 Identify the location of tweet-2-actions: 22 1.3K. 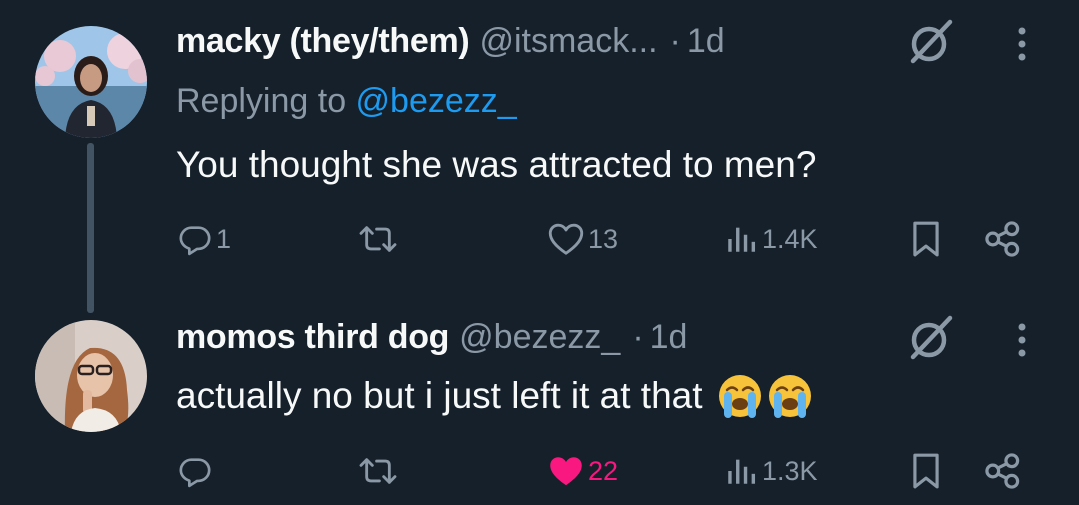
(539, 471).